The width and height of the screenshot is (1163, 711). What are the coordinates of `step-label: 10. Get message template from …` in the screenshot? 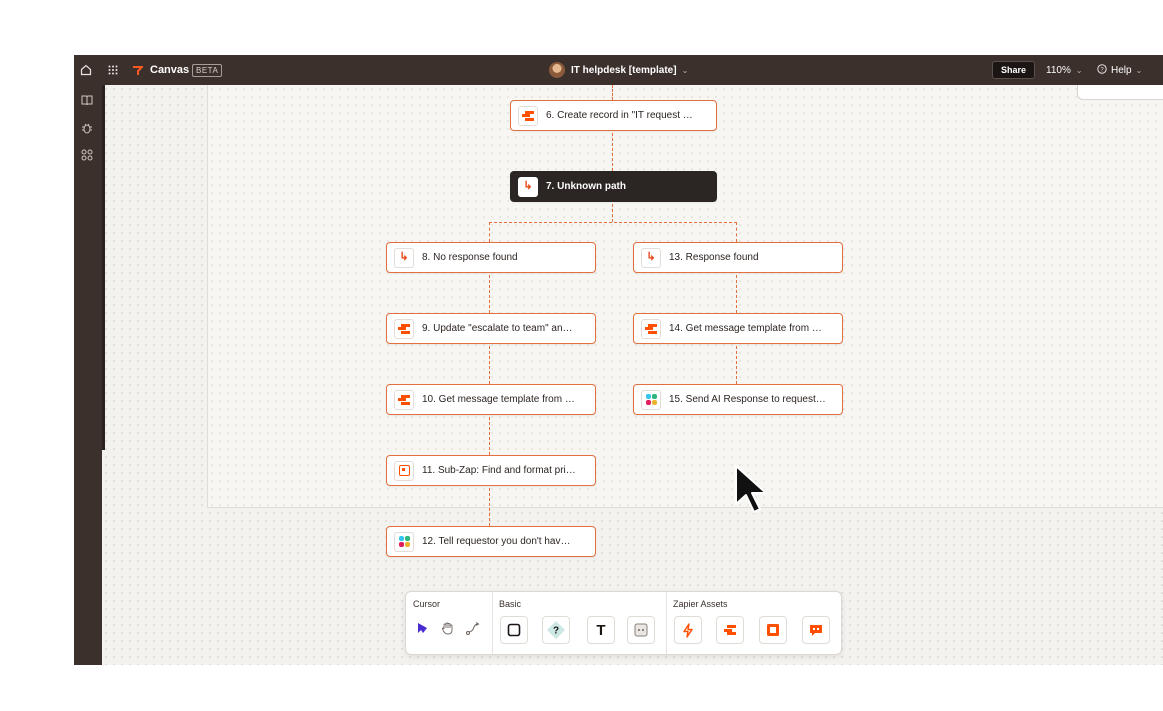 It's located at (498, 399).